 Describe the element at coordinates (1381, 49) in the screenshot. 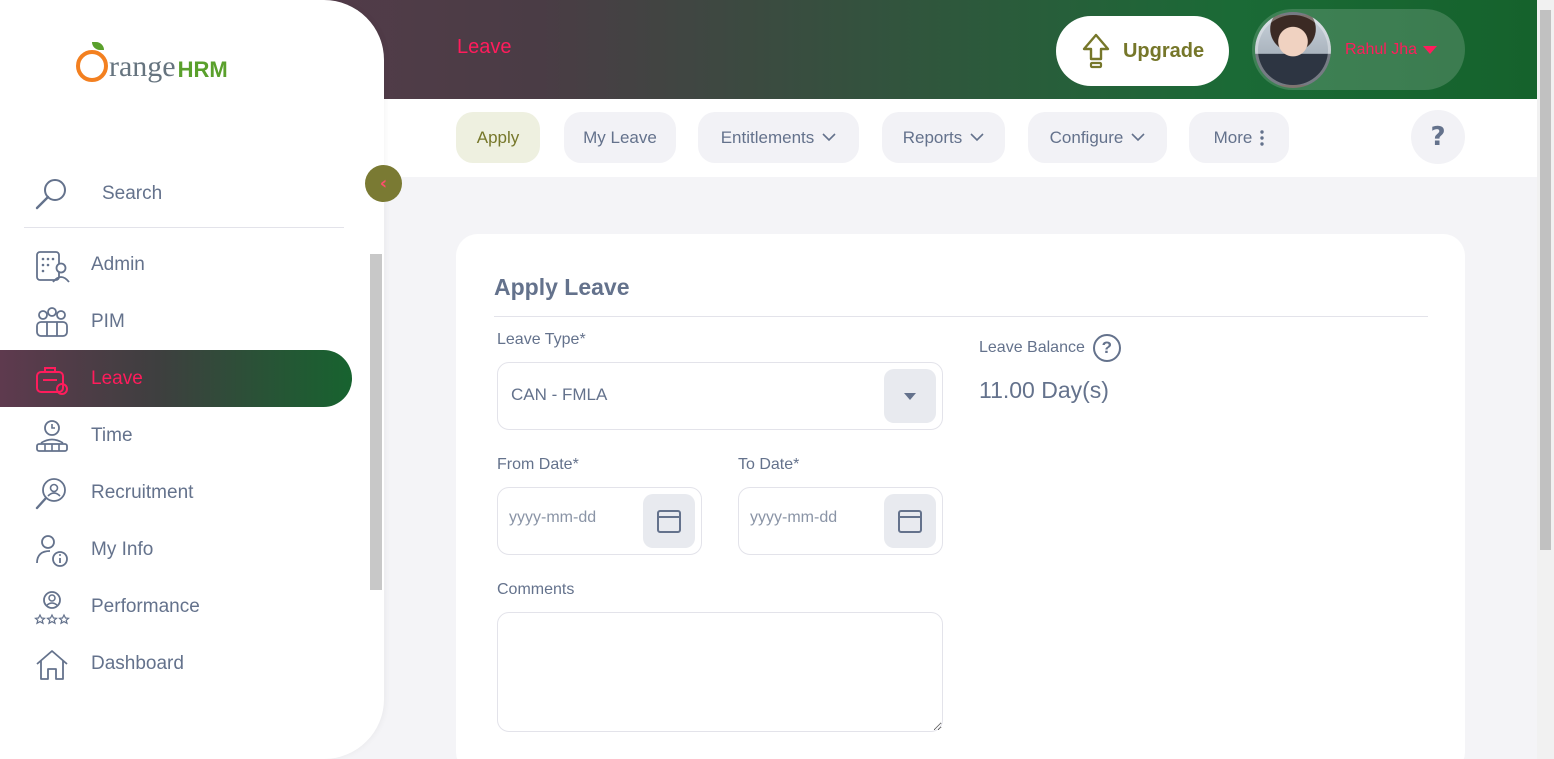

I see `user-name: Rahul Jha` at that location.